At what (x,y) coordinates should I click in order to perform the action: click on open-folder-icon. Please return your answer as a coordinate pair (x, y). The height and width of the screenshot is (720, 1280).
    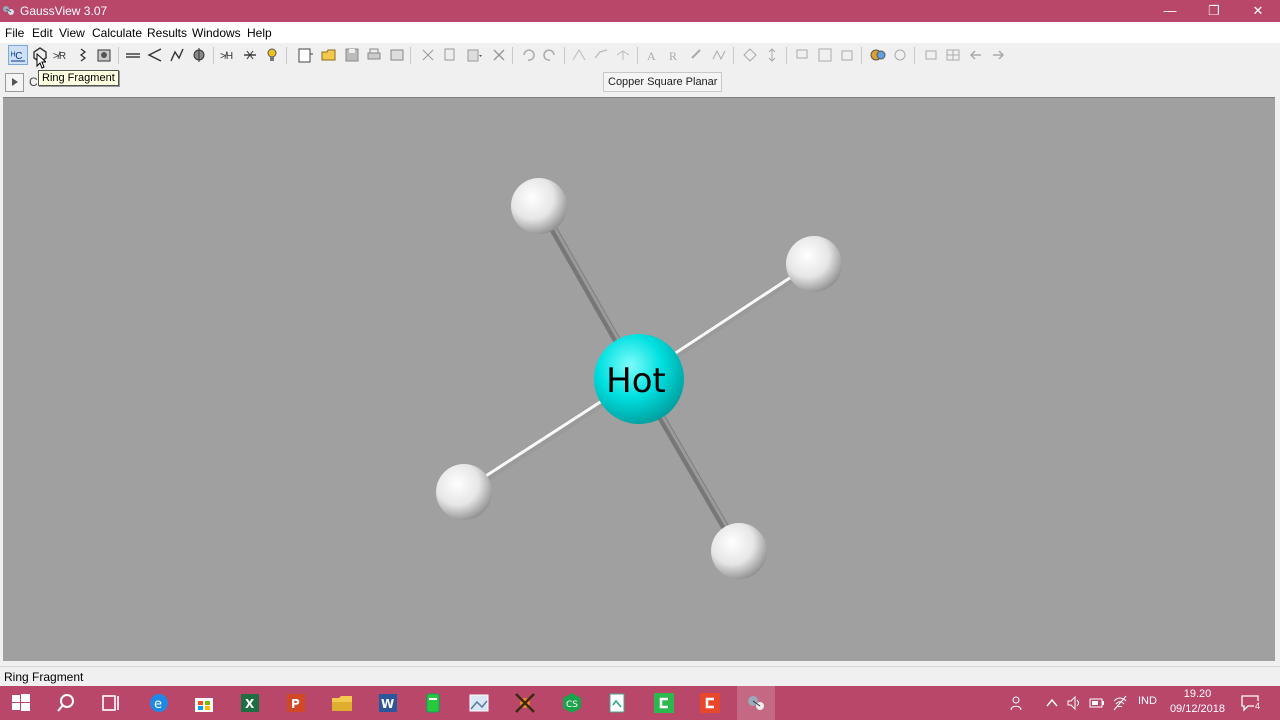
    Looking at the image, I should click on (329, 55).